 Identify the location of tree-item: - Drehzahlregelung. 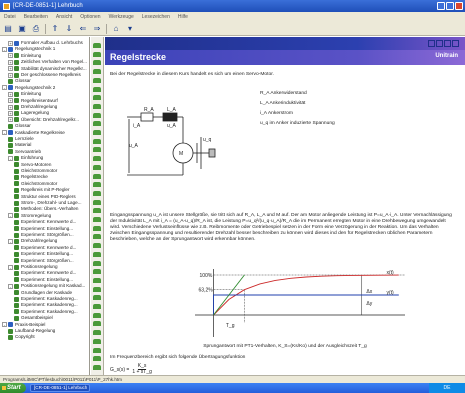
(32, 241).